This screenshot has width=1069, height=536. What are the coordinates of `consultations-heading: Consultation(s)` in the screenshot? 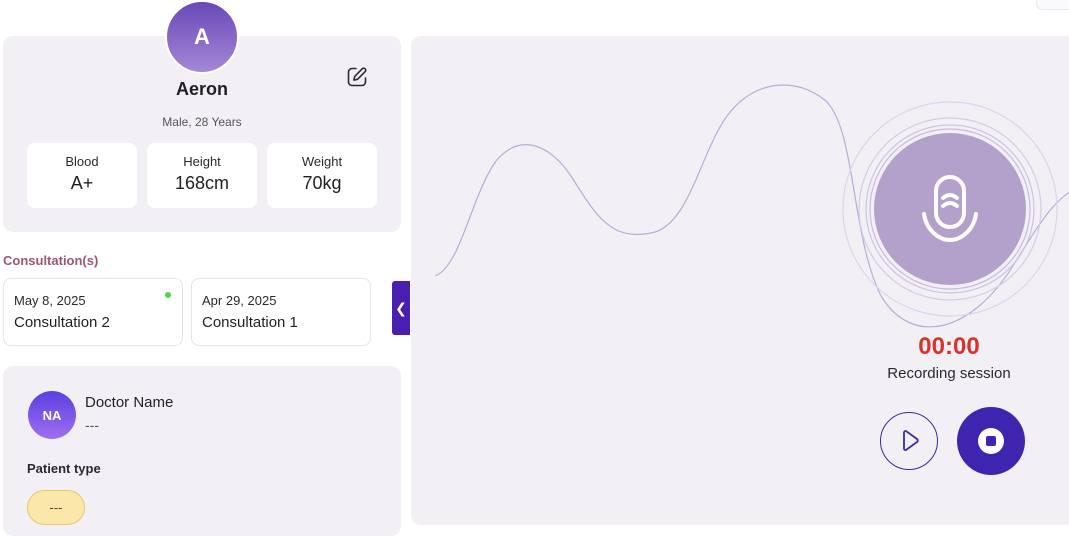 It's located at (51, 260).